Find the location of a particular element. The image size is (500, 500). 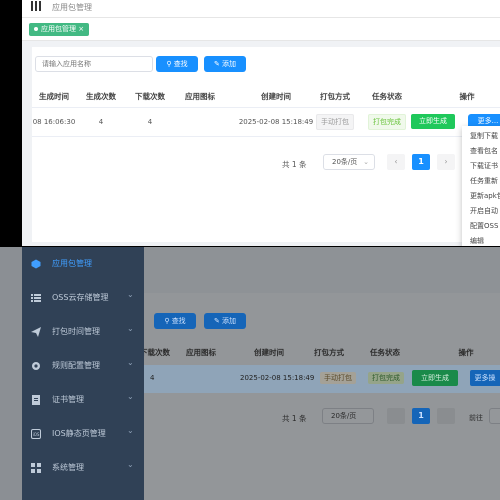

search-button-label: 查找 is located at coordinates (178, 321).